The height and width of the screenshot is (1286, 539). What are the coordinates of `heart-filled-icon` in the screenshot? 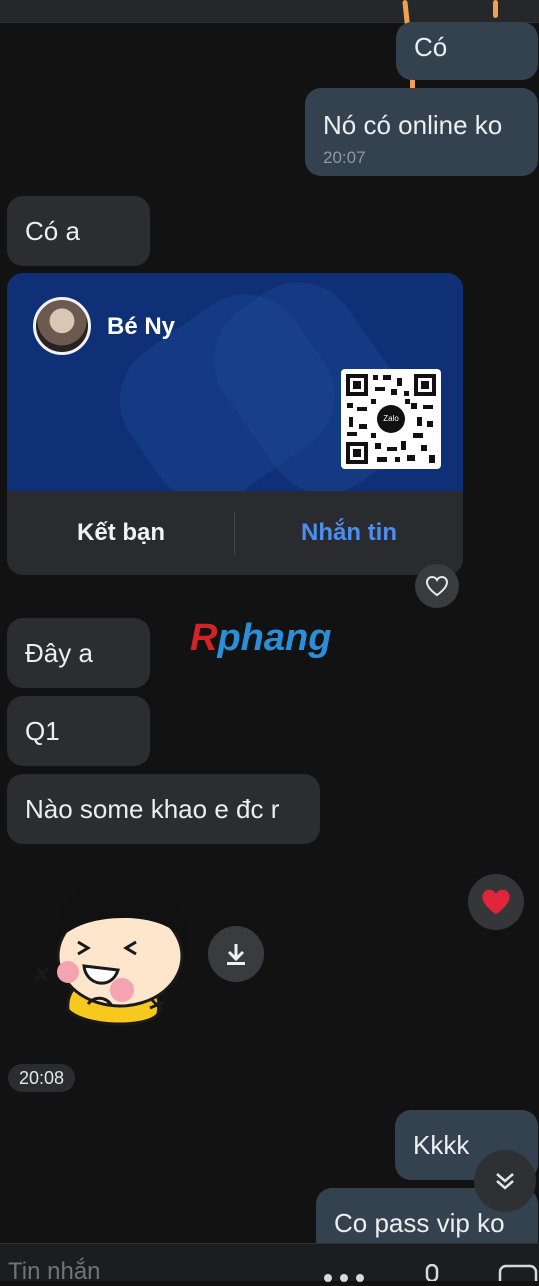 It's located at (496, 902).